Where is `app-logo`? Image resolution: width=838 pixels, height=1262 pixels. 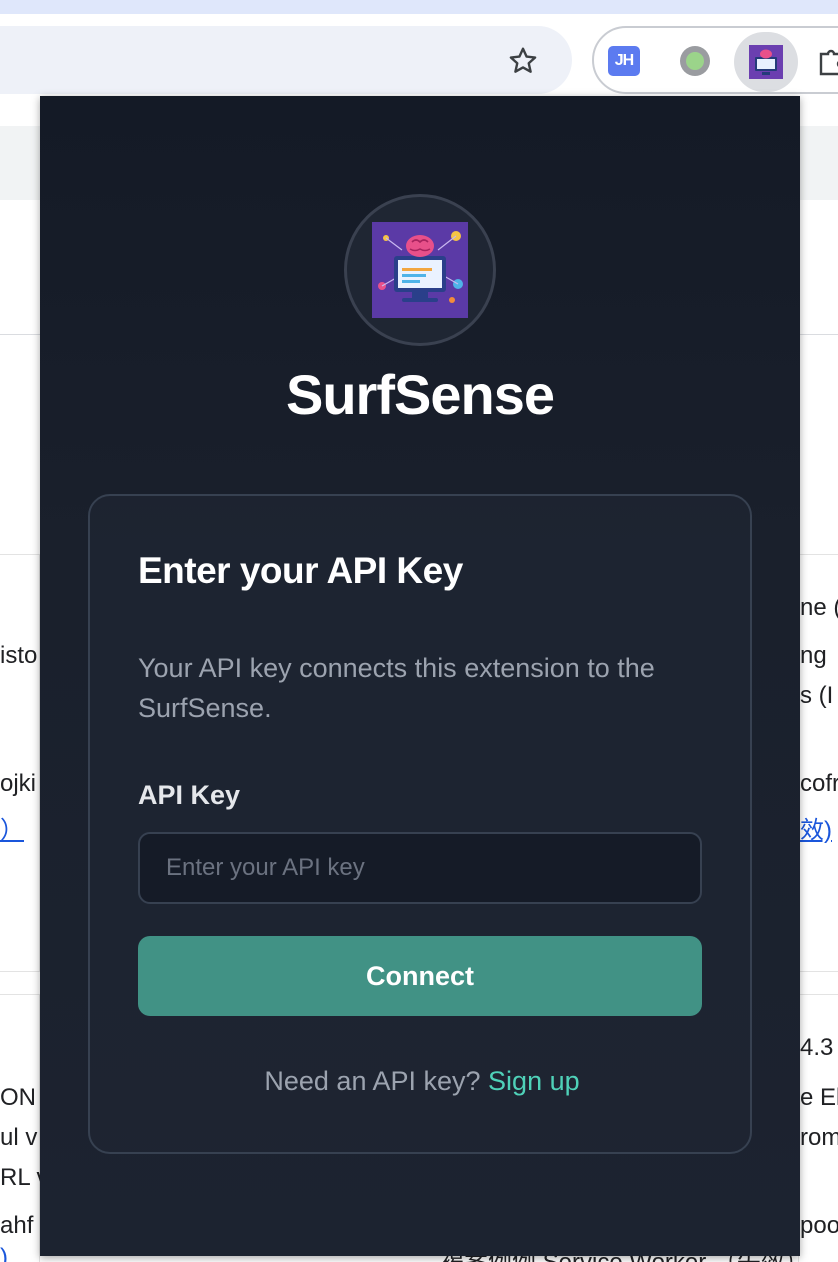
app-logo is located at coordinates (420, 270).